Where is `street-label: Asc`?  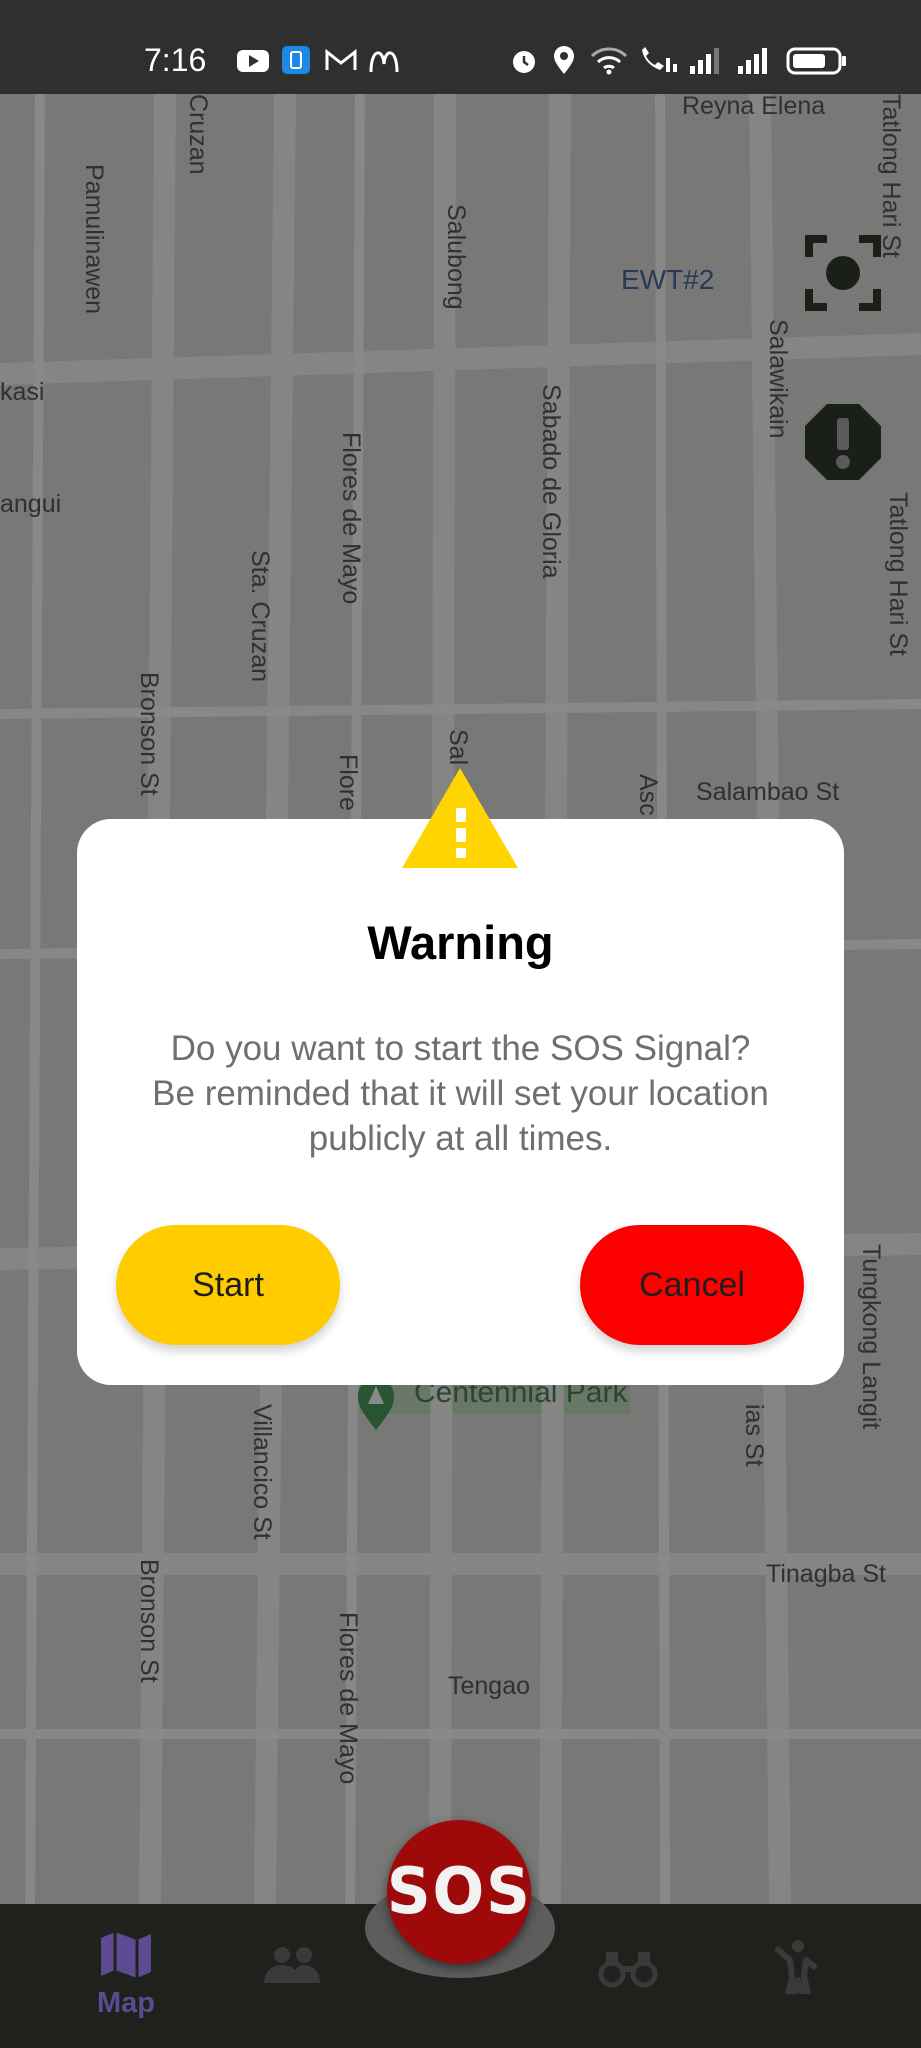 street-label: Asc is located at coordinates (648, 795).